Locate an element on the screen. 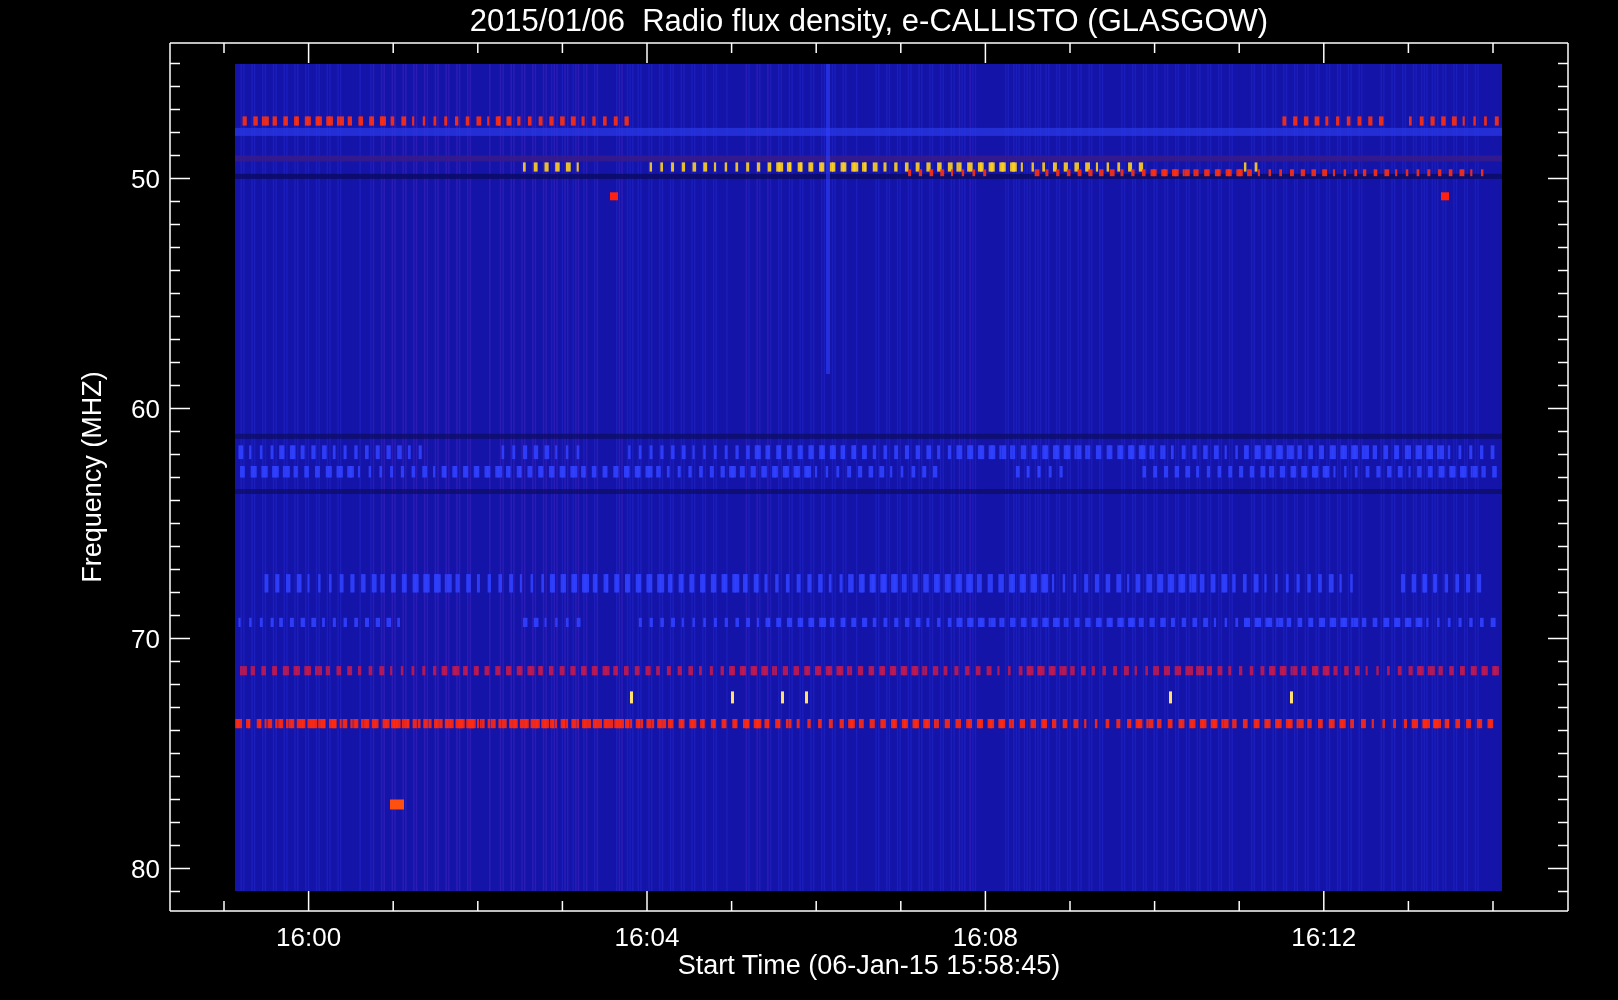  tick-label: 60 is located at coordinates (145, 408).